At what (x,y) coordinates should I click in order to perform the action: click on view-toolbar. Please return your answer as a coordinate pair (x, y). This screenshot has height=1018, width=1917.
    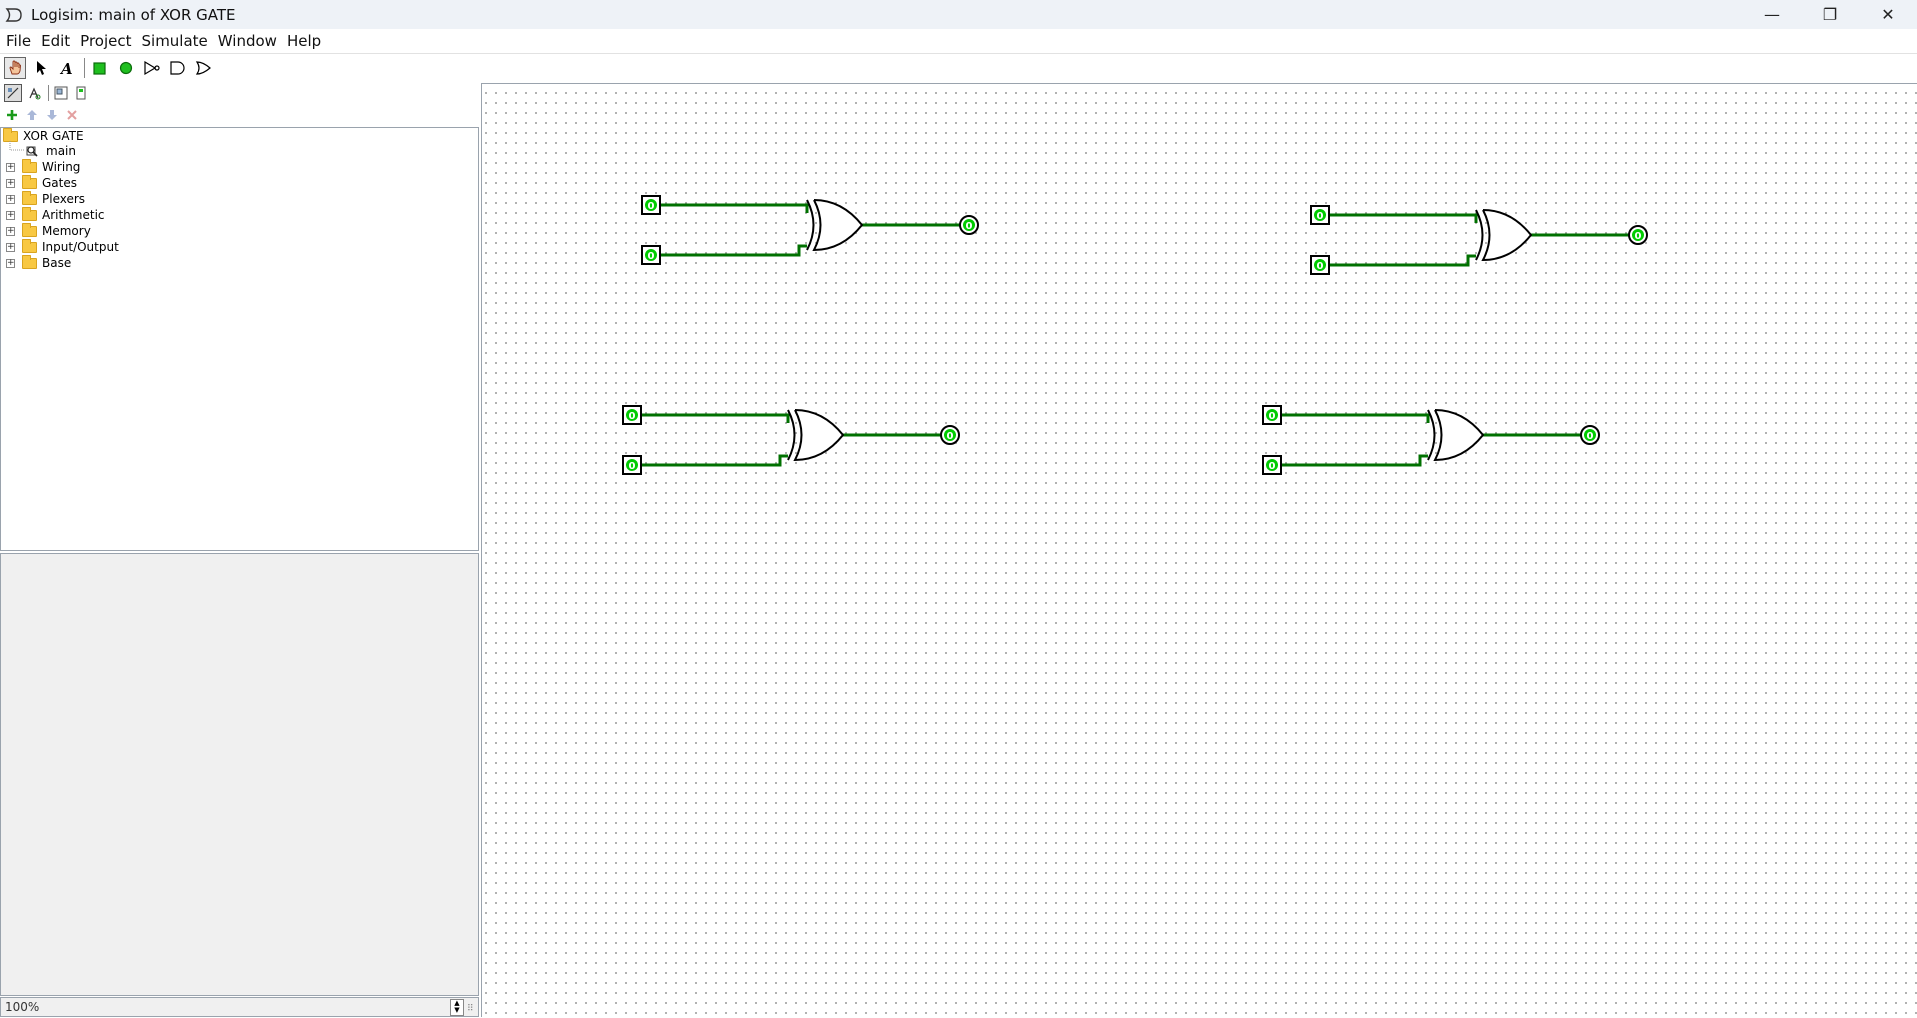
    Looking at the image, I should click on (44, 93).